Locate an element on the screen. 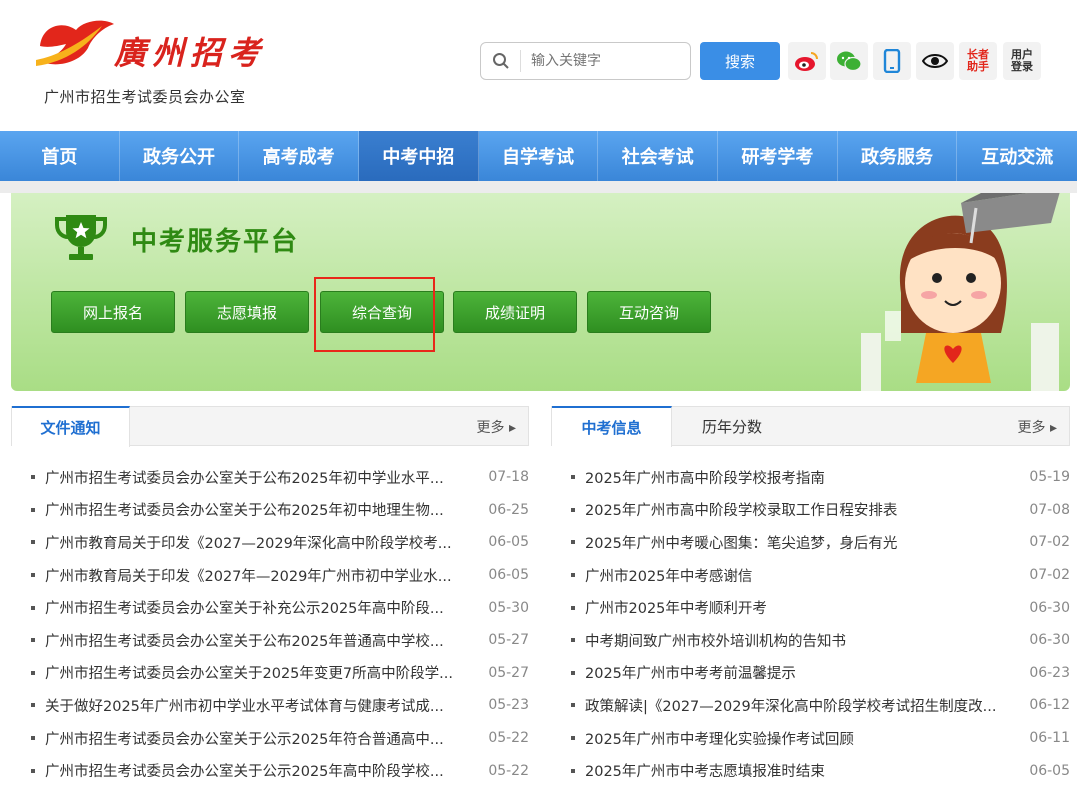 The height and width of the screenshot is (786, 1077). news-date: 05-22 is located at coordinates (508, 738).